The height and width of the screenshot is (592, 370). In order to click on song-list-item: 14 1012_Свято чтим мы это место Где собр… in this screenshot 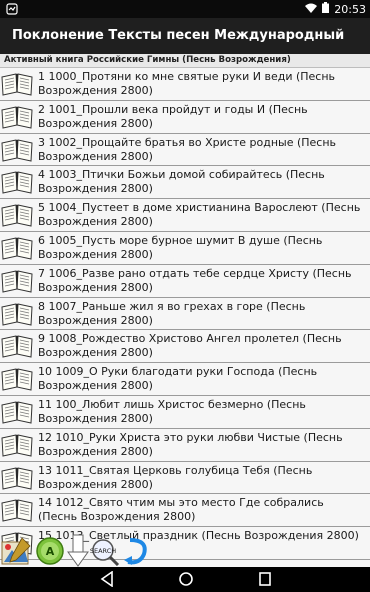, I will do `click(185, 511)`.